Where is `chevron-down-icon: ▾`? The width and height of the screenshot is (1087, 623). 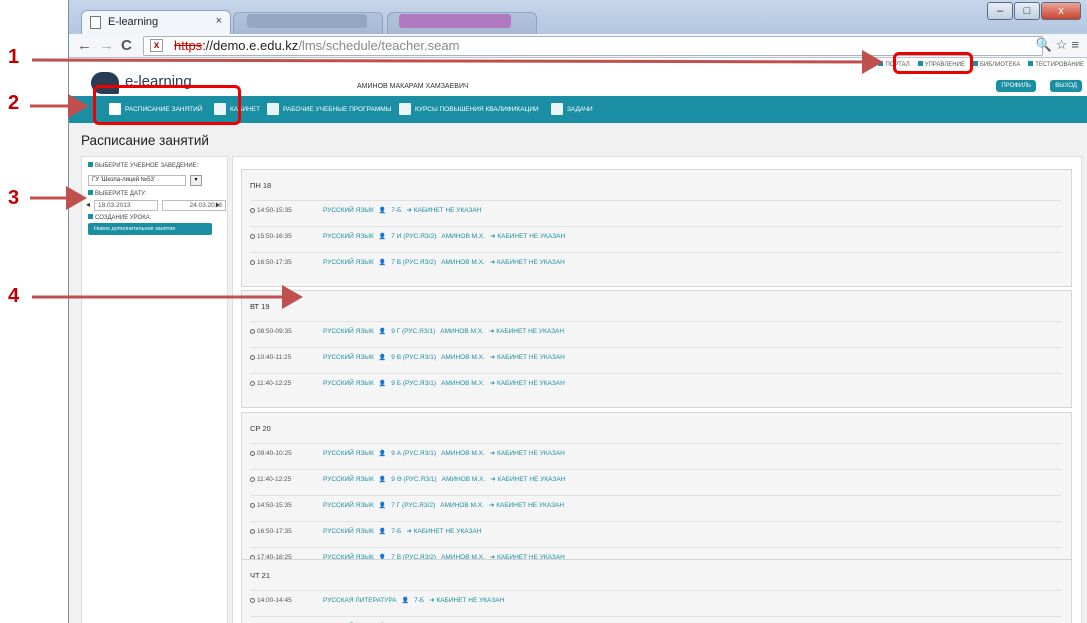
chevron-down-icon: ▾ is located at coordinates (196, 180).